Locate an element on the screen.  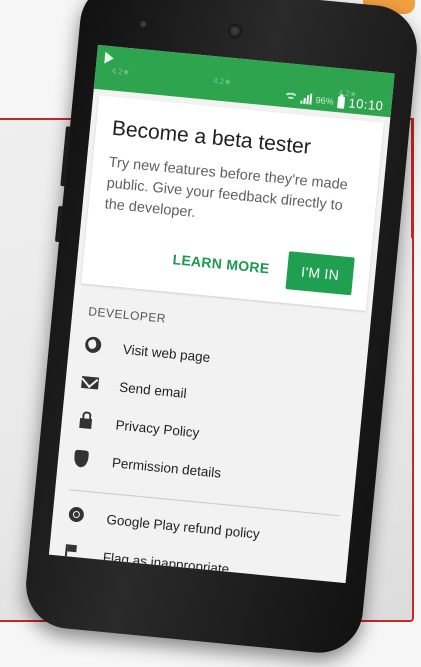
send-email-label: Send email is located at coordinates (153, 390).